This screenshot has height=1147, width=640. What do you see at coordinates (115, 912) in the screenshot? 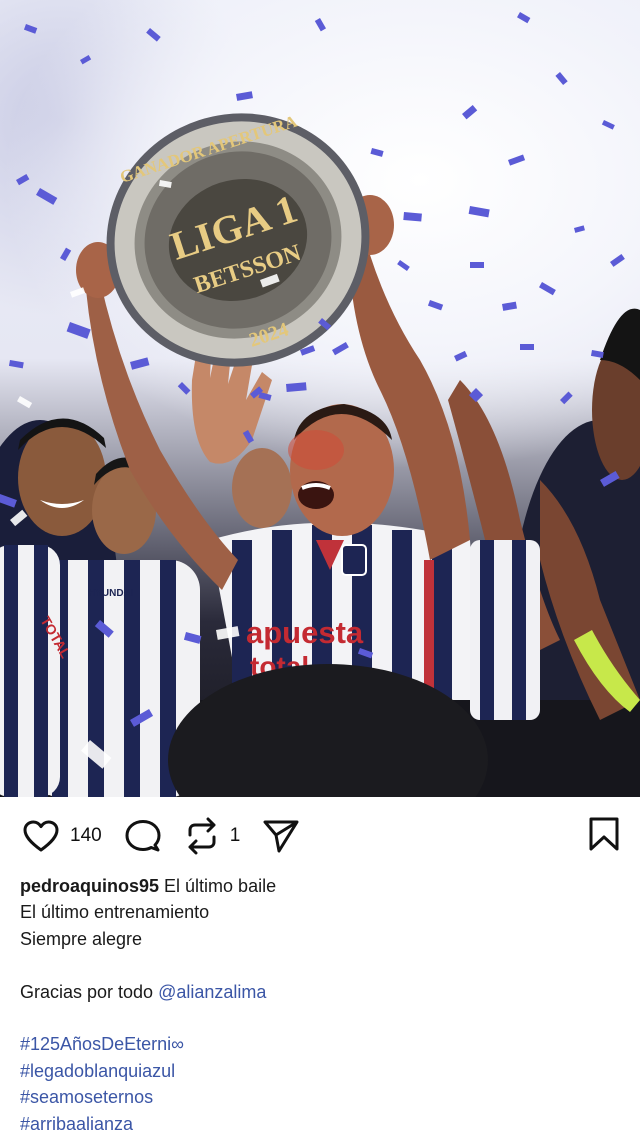
I see `caption-line2: El último entrenamiento` at bounding box center [115, 912].